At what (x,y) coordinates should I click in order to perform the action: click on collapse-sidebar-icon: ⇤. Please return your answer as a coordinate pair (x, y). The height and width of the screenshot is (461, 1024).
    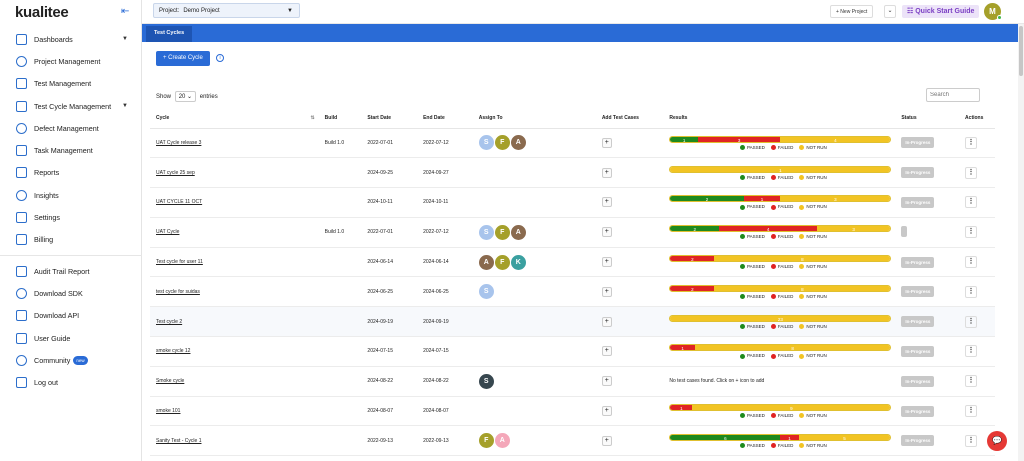
    Looking at the image, I should click on (125, 11).